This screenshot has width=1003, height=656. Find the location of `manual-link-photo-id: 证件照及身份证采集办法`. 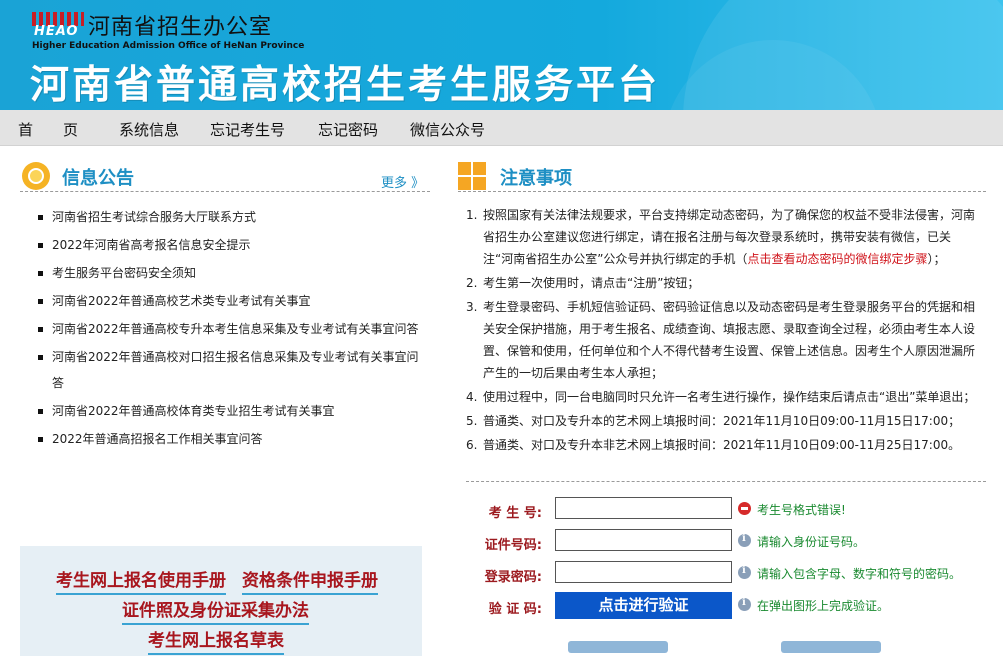

manual-link-photo-id: 证件照及身份证采集办法 is located at coordinates (215, 610).